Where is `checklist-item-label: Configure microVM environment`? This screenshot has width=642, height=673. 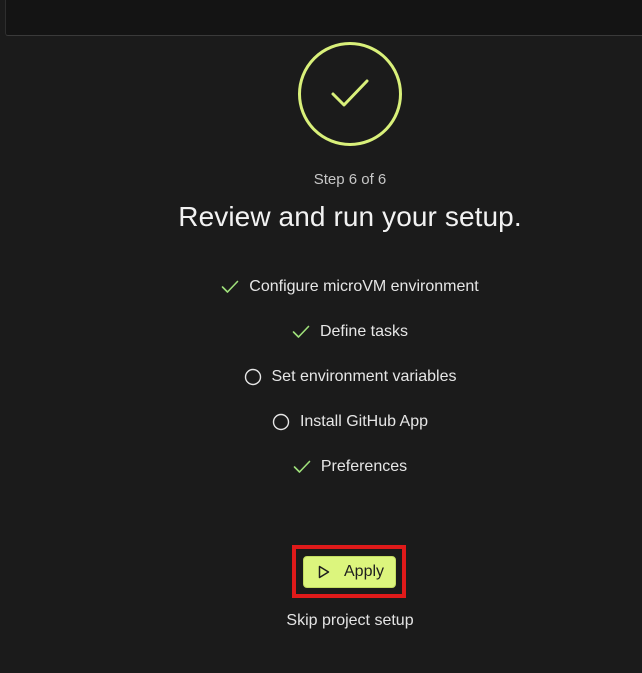 checklist-item-label: Configure microVM environment is located at coordinates (364, 286).